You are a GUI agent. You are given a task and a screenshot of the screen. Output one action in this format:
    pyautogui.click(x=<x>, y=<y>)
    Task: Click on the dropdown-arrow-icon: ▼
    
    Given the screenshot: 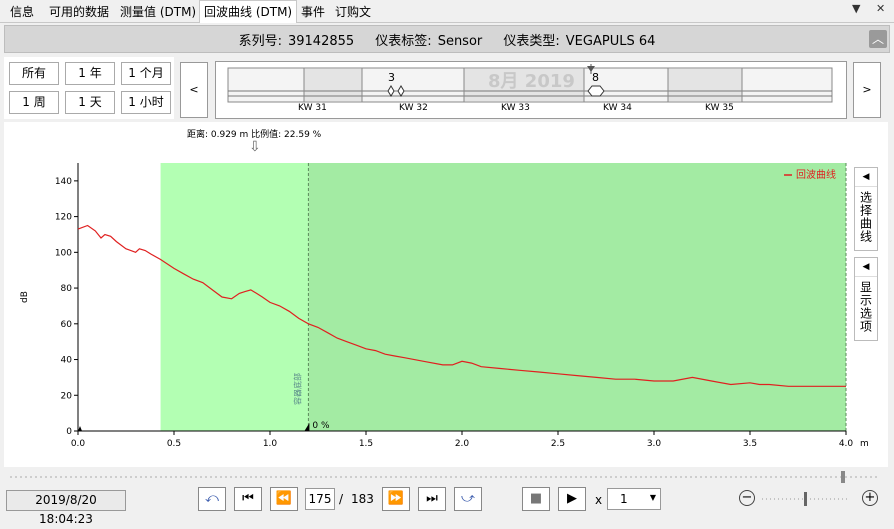 What is the action you would take?
    pyautogui.click(x=856, y=8)
    